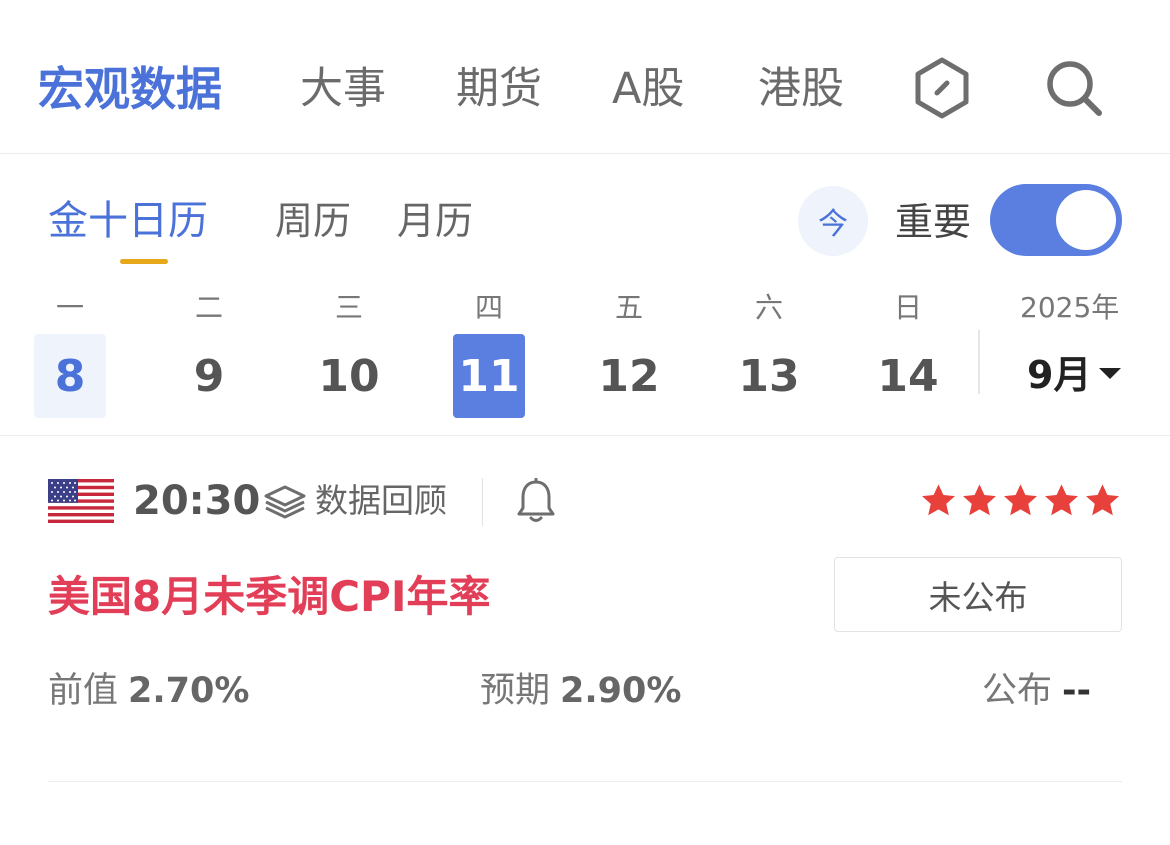  Describe the element at coordinates (648, 89) in the screenshot. I see `nav-tab-a-shares: A股` at that location.